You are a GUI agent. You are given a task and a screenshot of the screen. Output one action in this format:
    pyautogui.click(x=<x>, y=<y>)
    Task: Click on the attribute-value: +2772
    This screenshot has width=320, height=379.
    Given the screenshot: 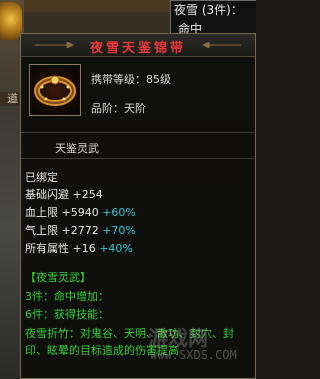 What is the action you would take?
    pyautogui.click(x=80, y=230)
    